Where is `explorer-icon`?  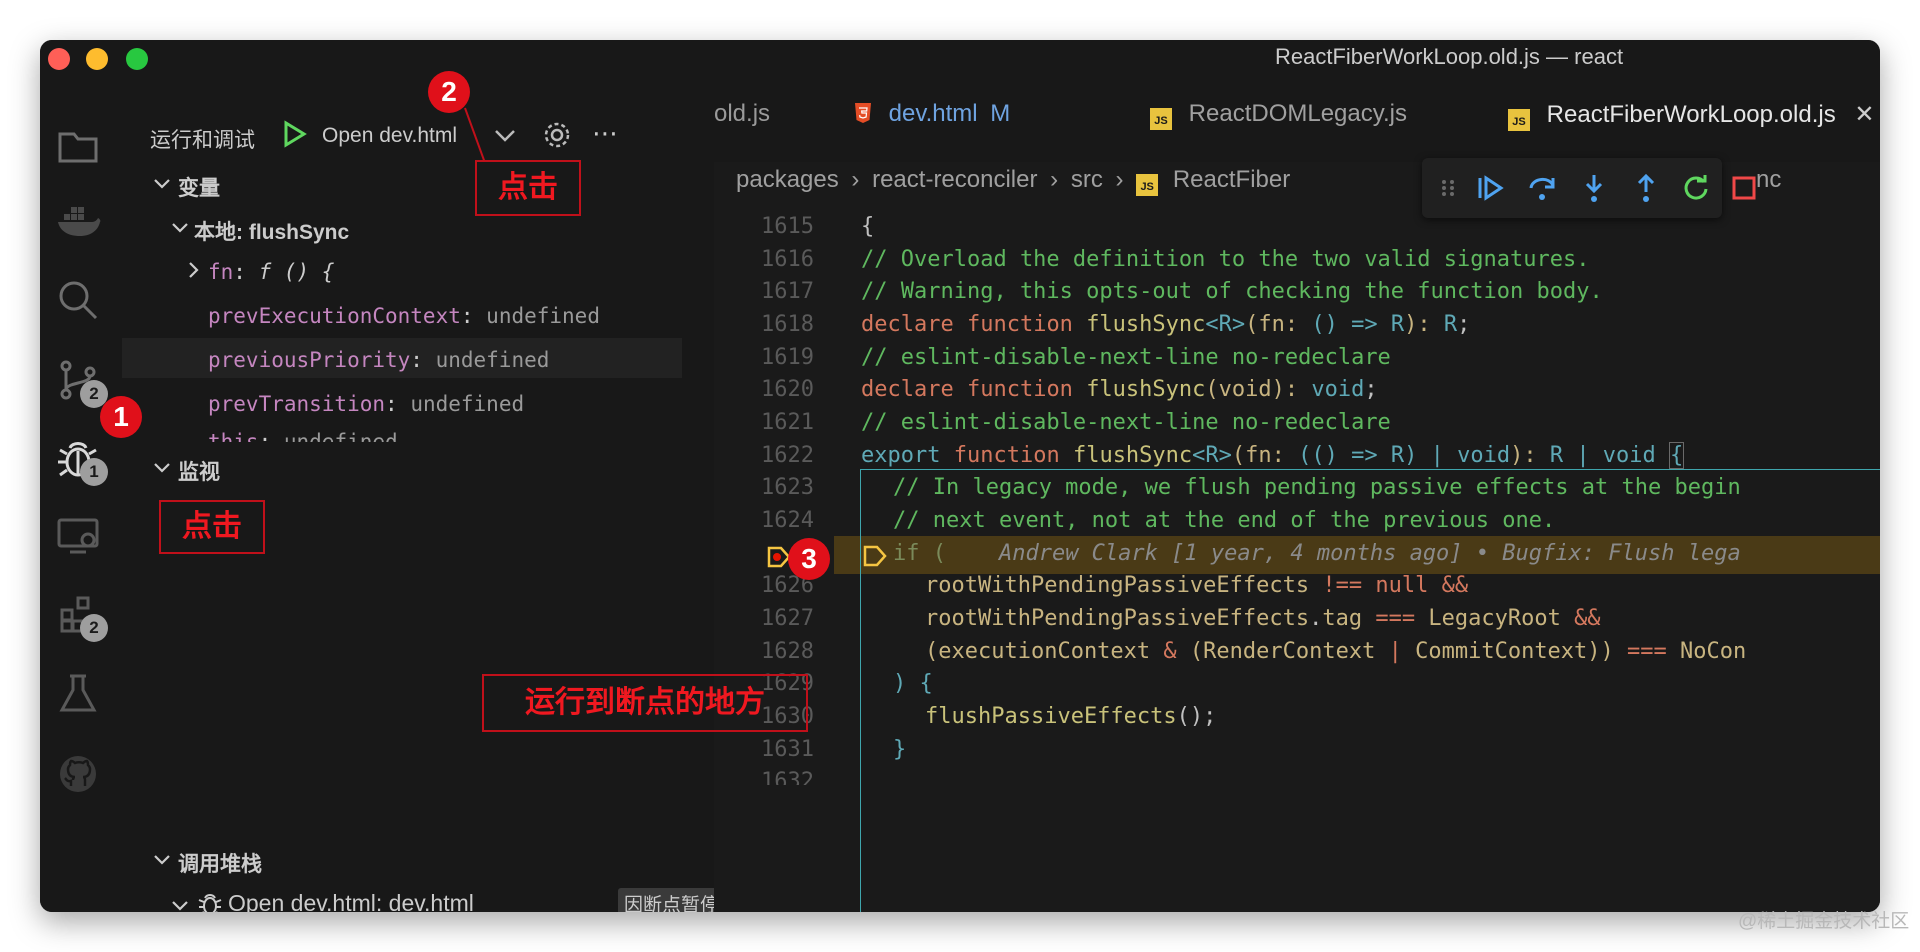
explorer-icon is located at coordinates (78, 146).